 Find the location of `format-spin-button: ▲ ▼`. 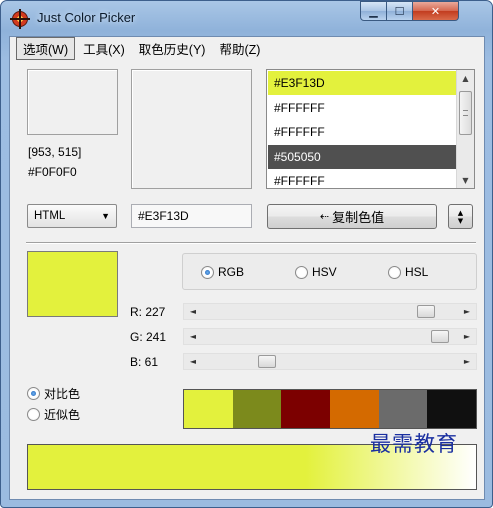

format-spin-button: ▲ ▼ is located at coordinates (460, 216).